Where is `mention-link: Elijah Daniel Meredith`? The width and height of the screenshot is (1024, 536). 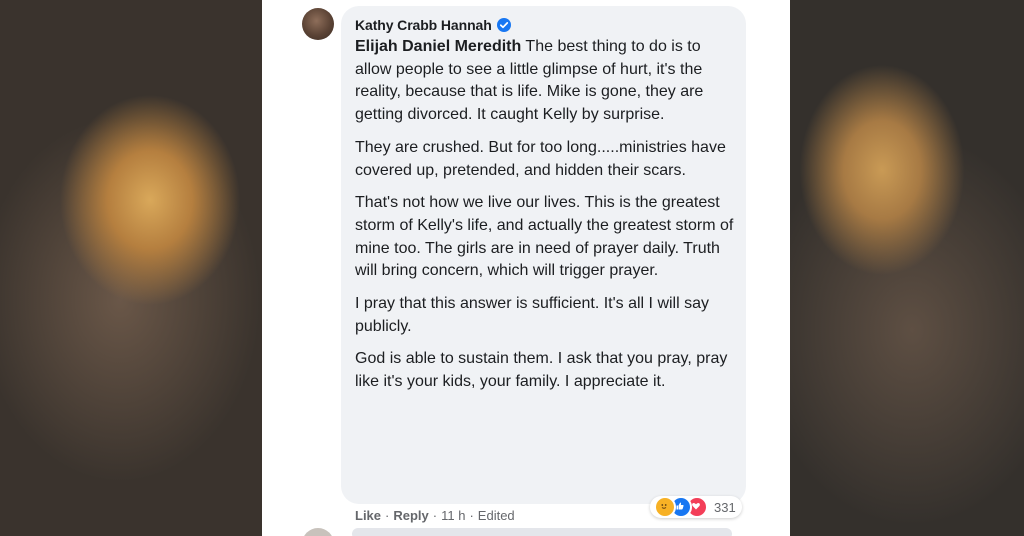 mention-link: Elijah Daniel Meredith is located at coordinates (438, 46).